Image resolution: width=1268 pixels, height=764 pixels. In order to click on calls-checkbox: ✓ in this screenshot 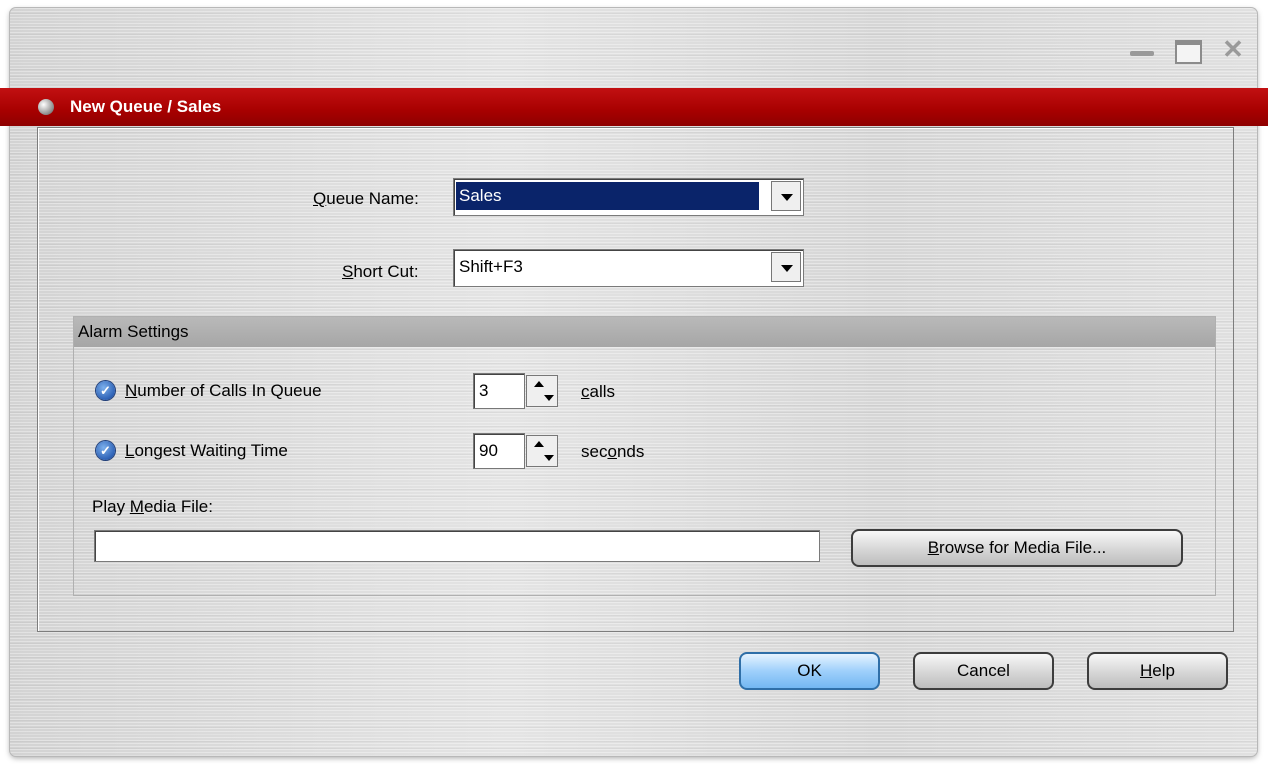, I will do `click(105, 390)`.